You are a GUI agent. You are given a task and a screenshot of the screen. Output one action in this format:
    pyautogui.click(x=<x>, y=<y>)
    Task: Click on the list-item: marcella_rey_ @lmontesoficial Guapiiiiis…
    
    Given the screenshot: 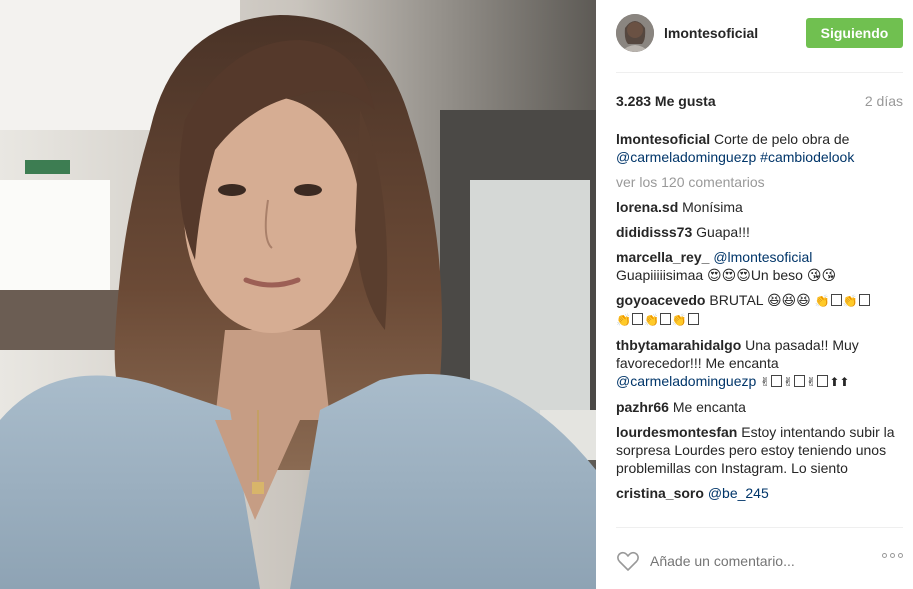 What is the action you would take?
    pyautogui.click(x=759, y=266)
    